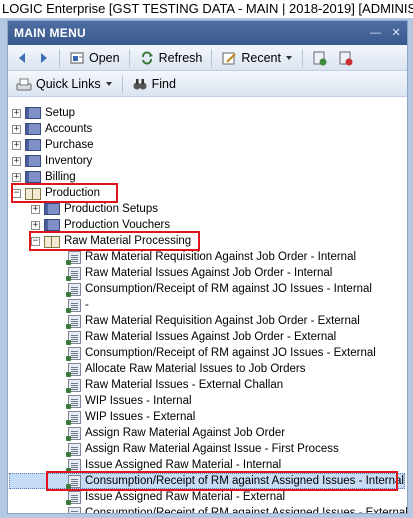 This screenshot has width=413, height=518. I want to click on tree-leaf-label: Raw Material Issues - External Challan, so click(184, 385).